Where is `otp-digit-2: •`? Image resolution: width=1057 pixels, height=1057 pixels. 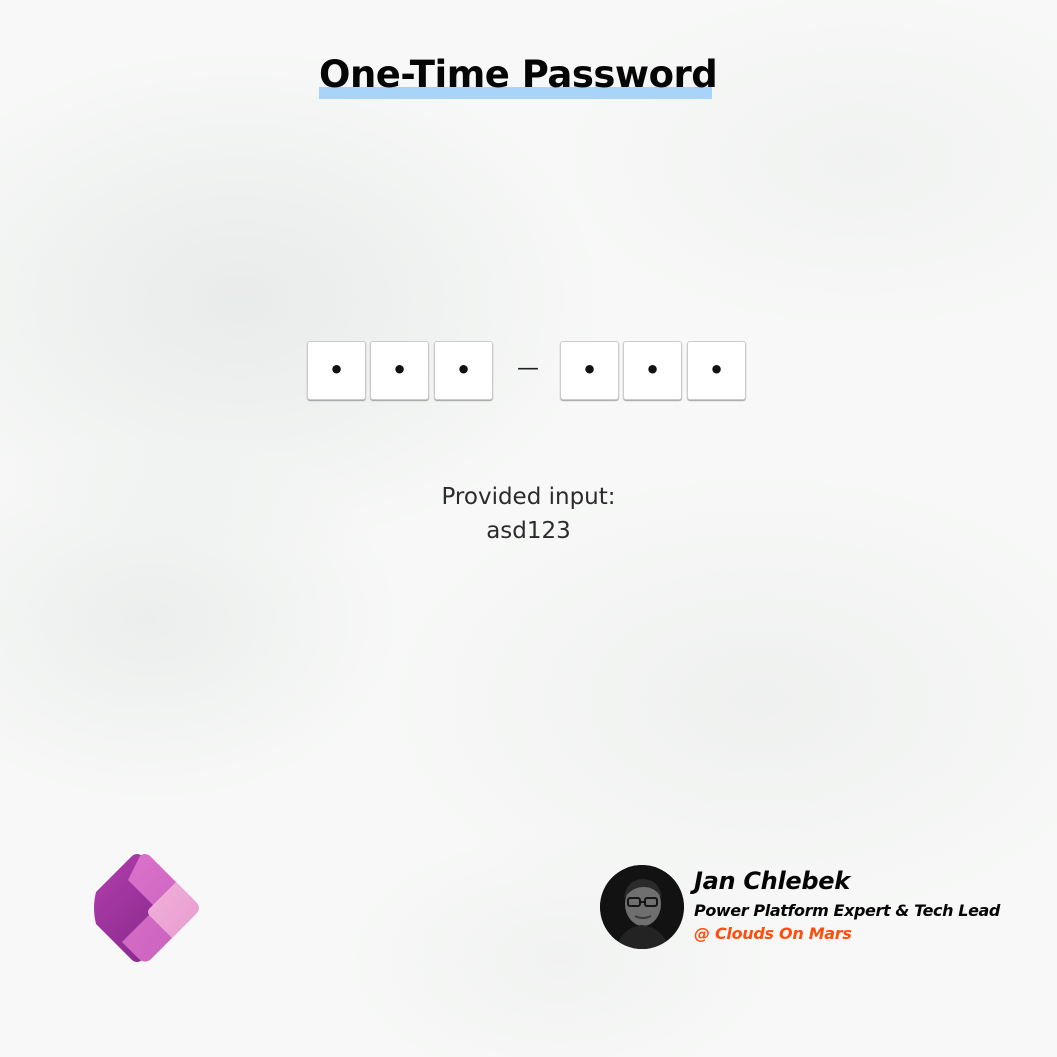 otp-digit-2: • is located at coordinates (399, 370).